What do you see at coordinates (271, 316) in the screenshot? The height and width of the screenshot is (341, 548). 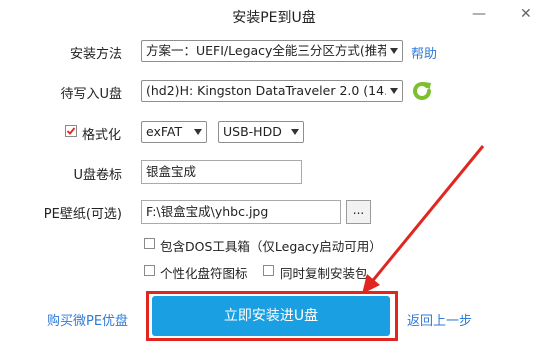 I see `install-button: 立即安装进U盘` at bounding box center [271, 316].